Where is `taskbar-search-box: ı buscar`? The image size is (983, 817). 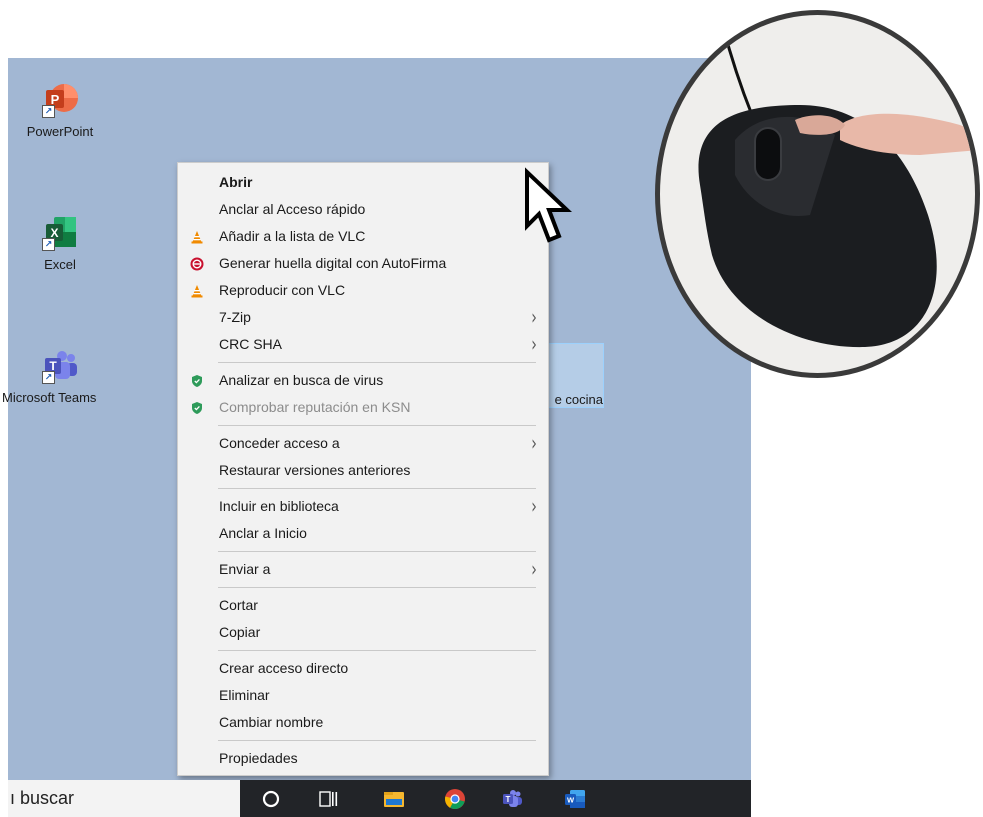 taskbar-search-box: ı buscar is located at coordinates (124, 798).